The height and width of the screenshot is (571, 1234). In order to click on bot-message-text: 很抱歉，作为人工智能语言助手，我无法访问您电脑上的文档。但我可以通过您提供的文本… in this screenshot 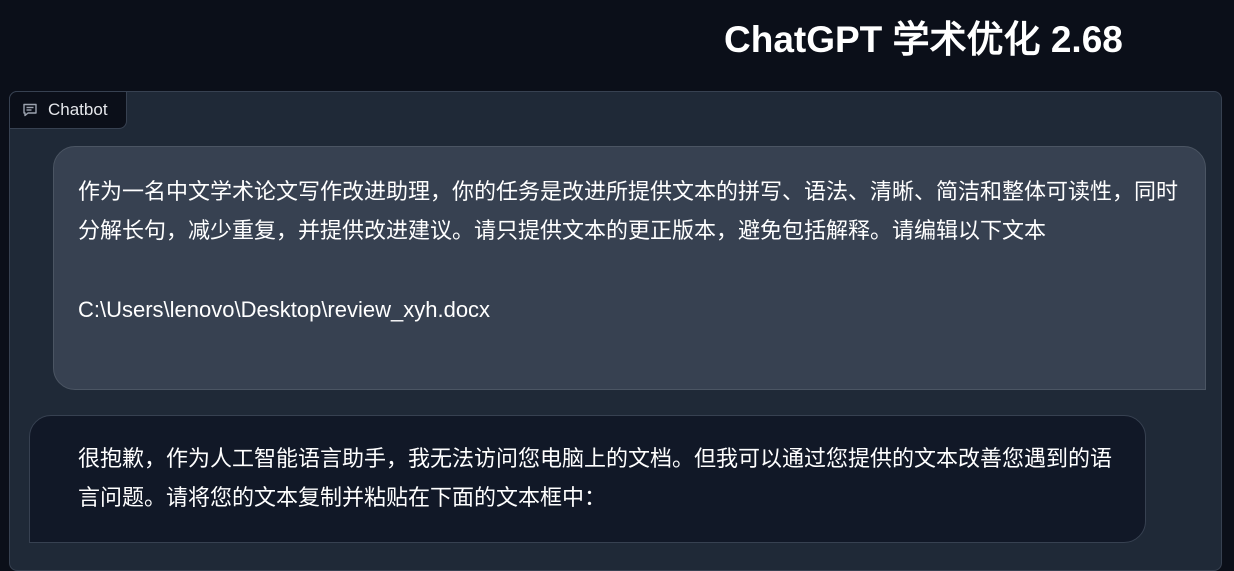, I will do `click(595, 479)`.